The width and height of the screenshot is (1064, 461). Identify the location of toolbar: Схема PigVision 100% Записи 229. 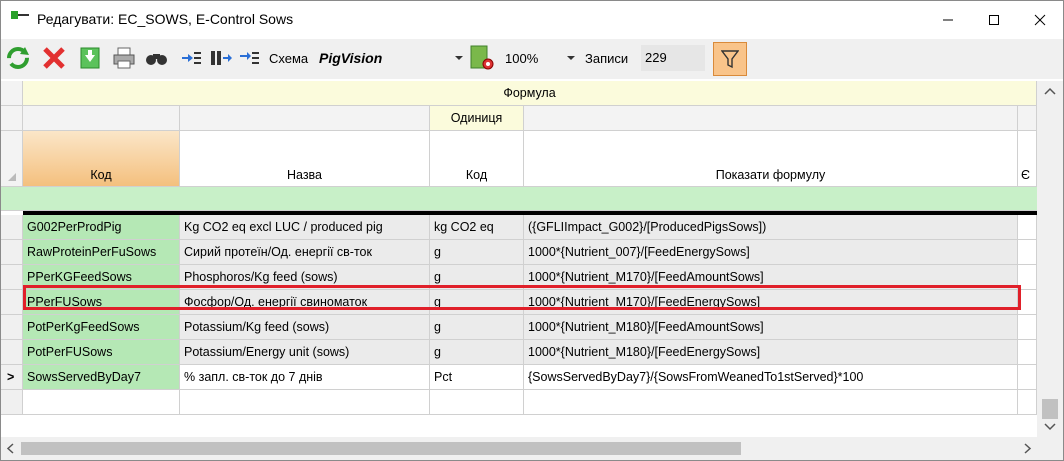
(532, 59).